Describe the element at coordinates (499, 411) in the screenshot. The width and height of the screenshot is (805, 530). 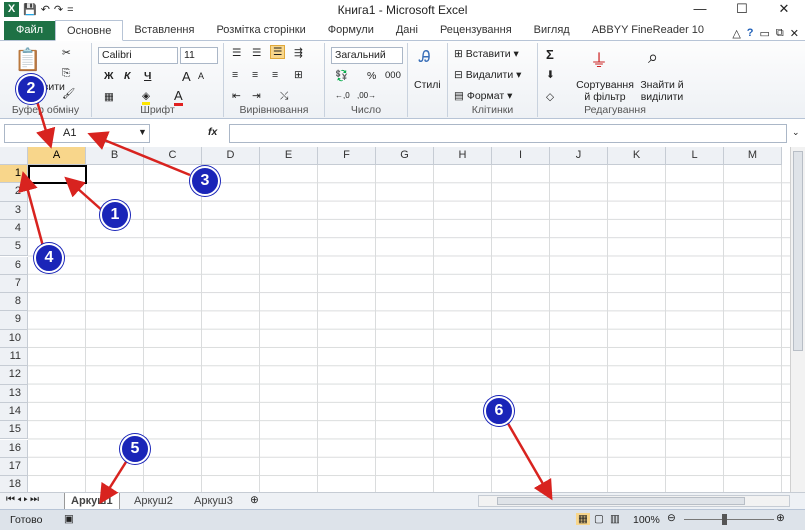
I see `callout-6: 6` at that location.